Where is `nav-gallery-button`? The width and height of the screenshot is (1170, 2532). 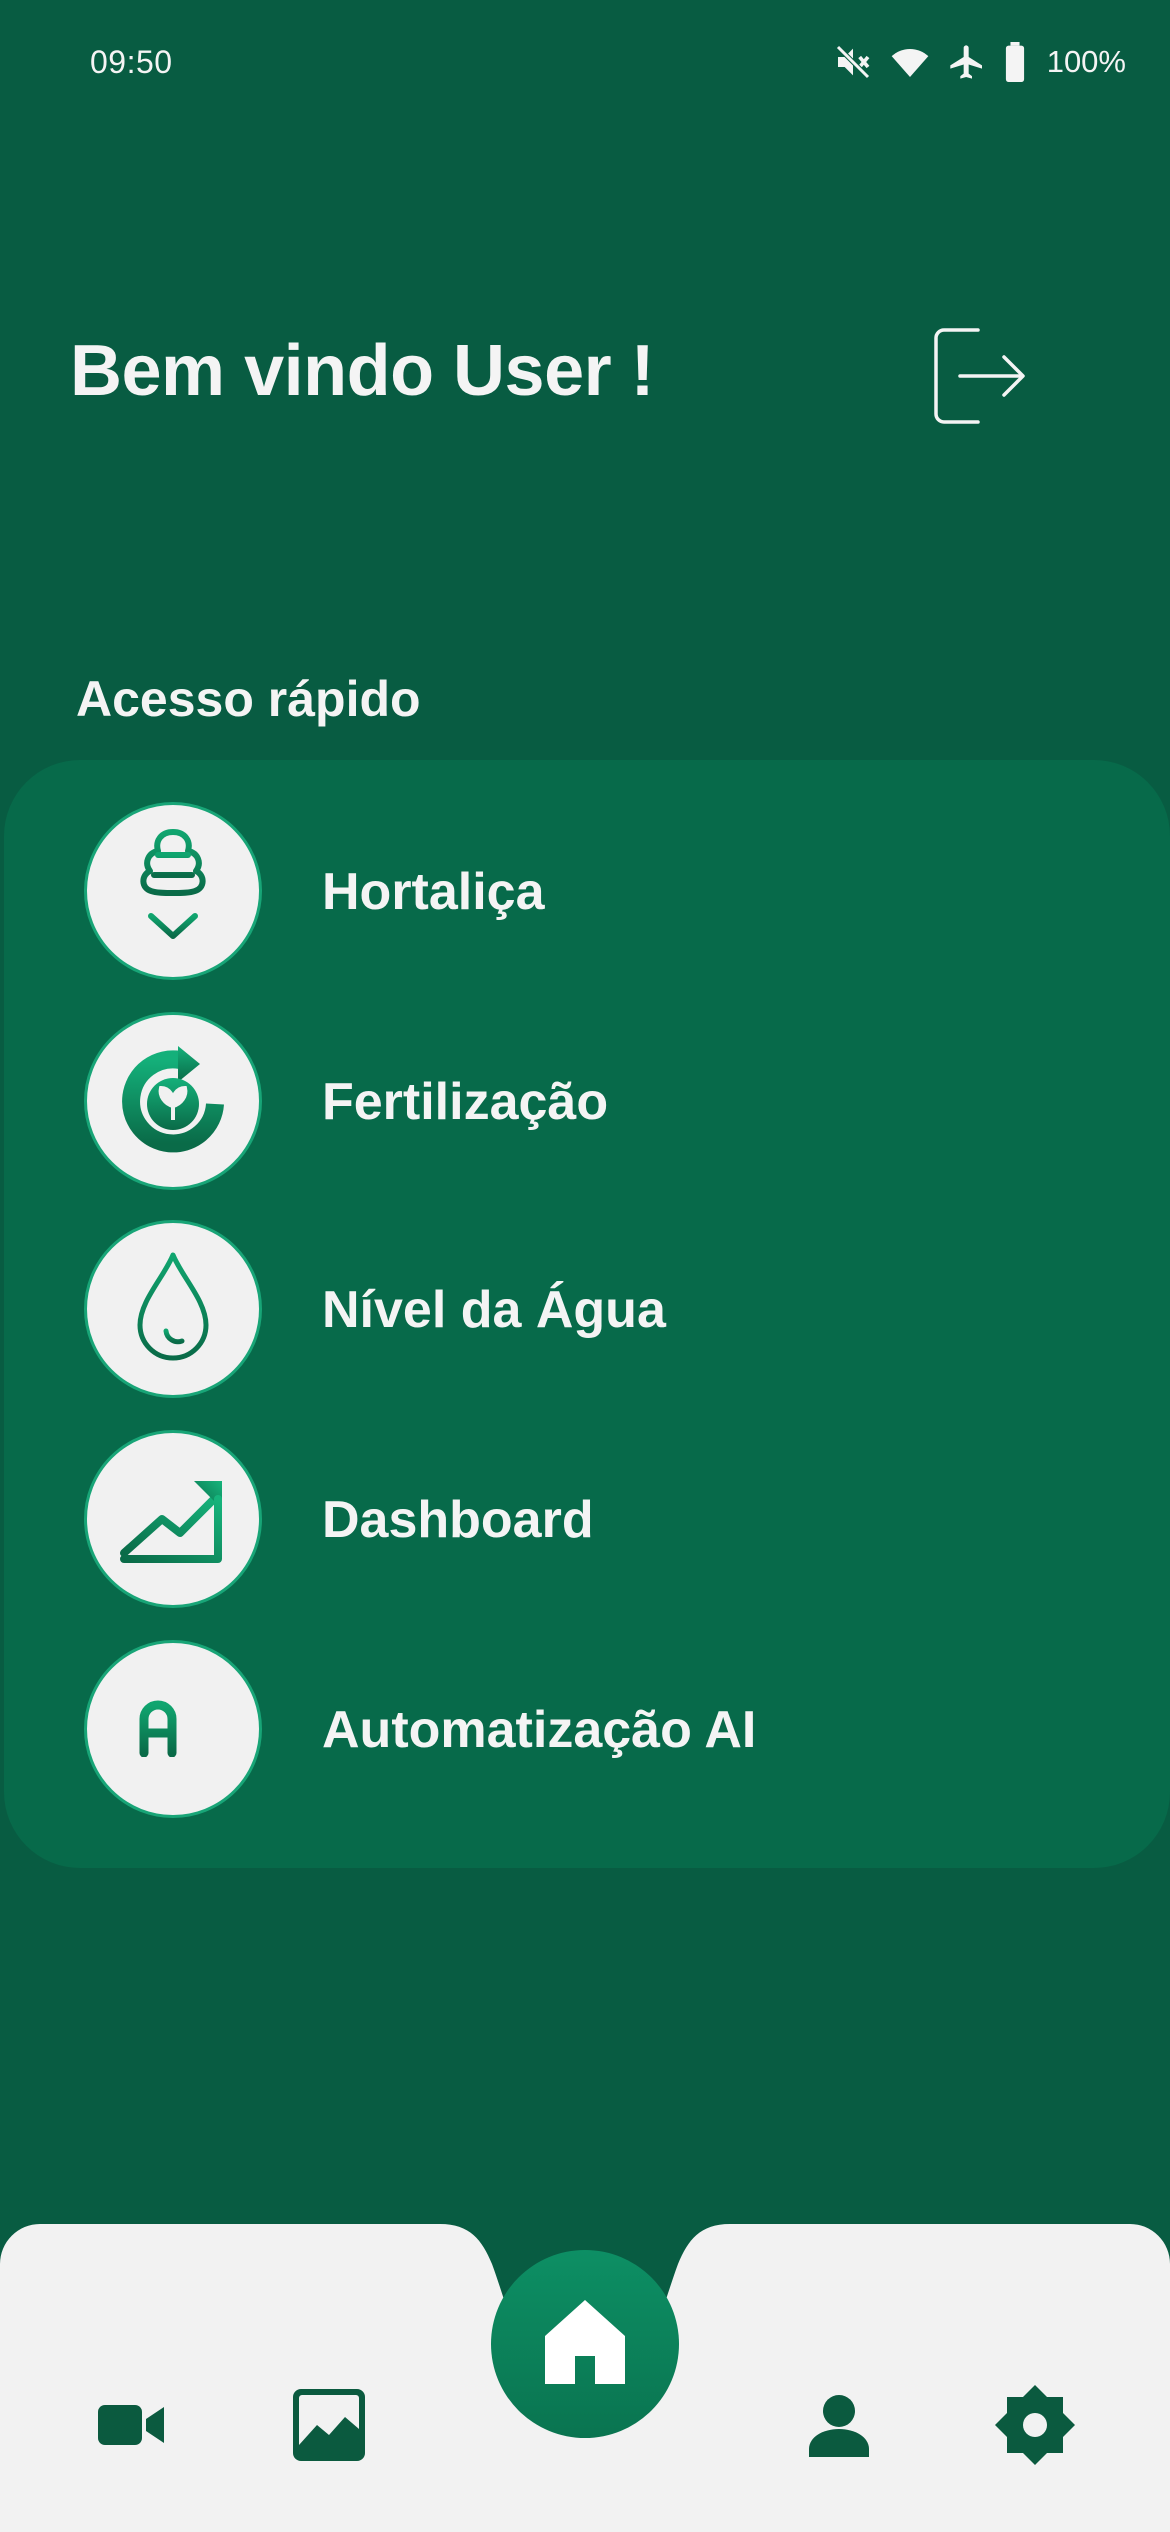
nav-gallery-button is located at coordinates (329, 2427).